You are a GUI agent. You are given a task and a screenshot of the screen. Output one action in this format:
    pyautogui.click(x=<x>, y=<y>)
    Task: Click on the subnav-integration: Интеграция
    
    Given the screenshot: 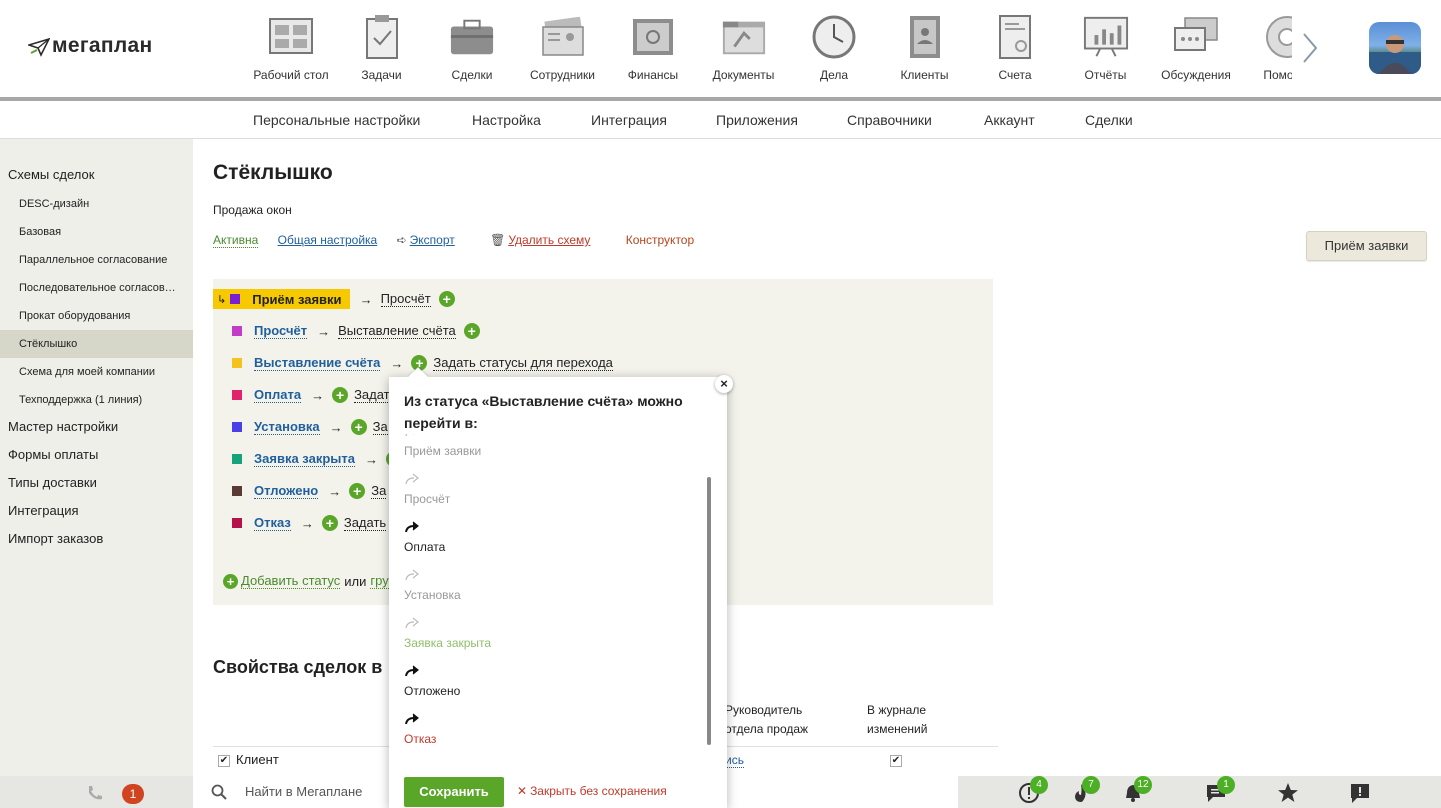 What is the action you would take?
    pyautogui.click(x=629, y=120)
    